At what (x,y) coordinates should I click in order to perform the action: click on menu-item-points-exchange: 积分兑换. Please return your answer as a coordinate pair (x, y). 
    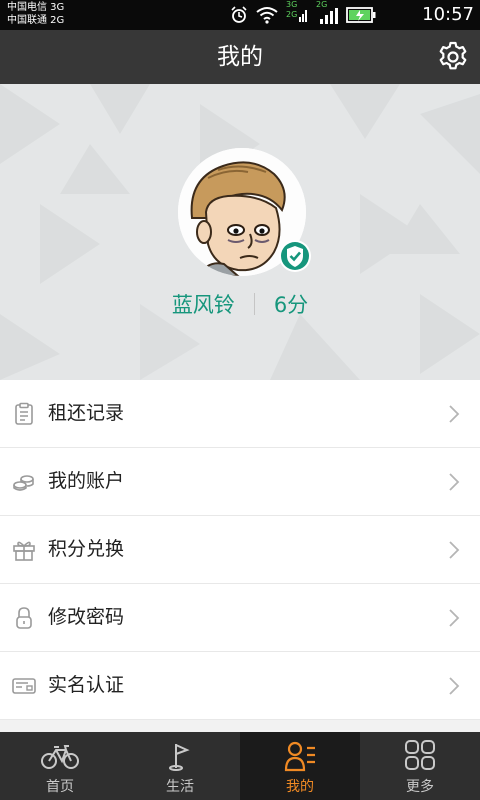
    Looking at the image, I should click on (240, 550).